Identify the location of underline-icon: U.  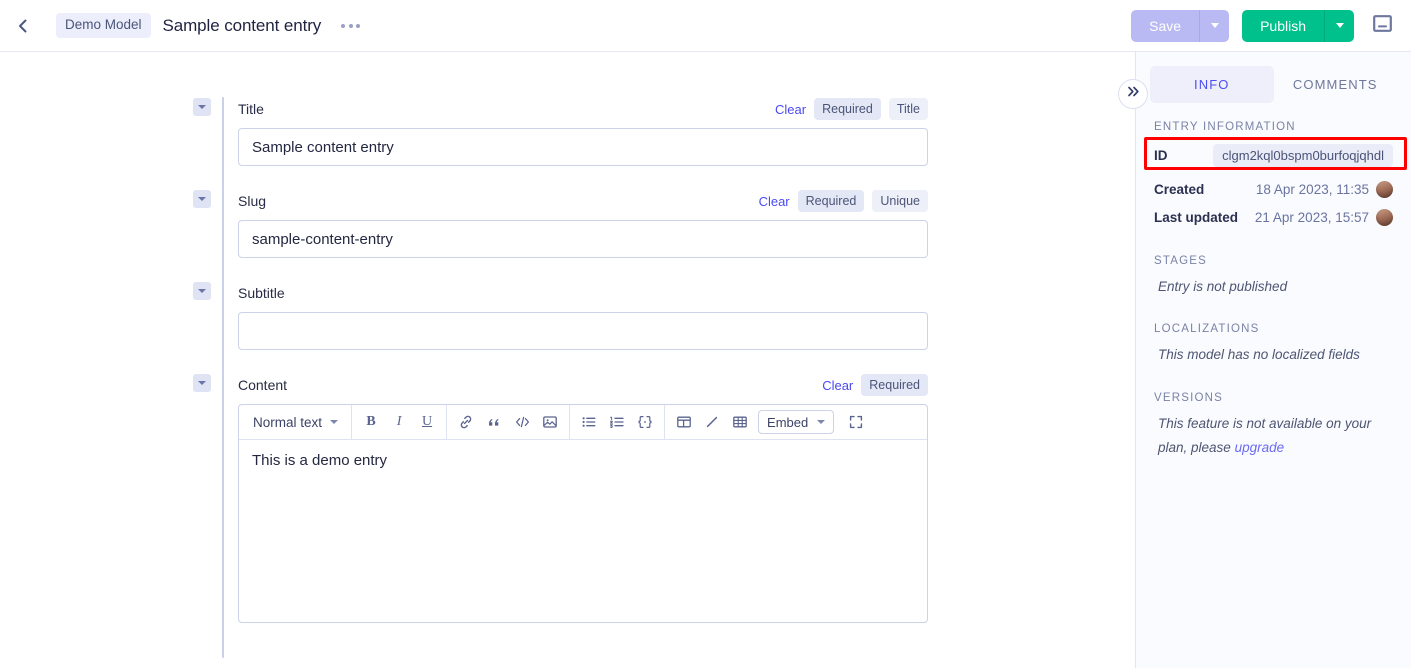
(427, 422).